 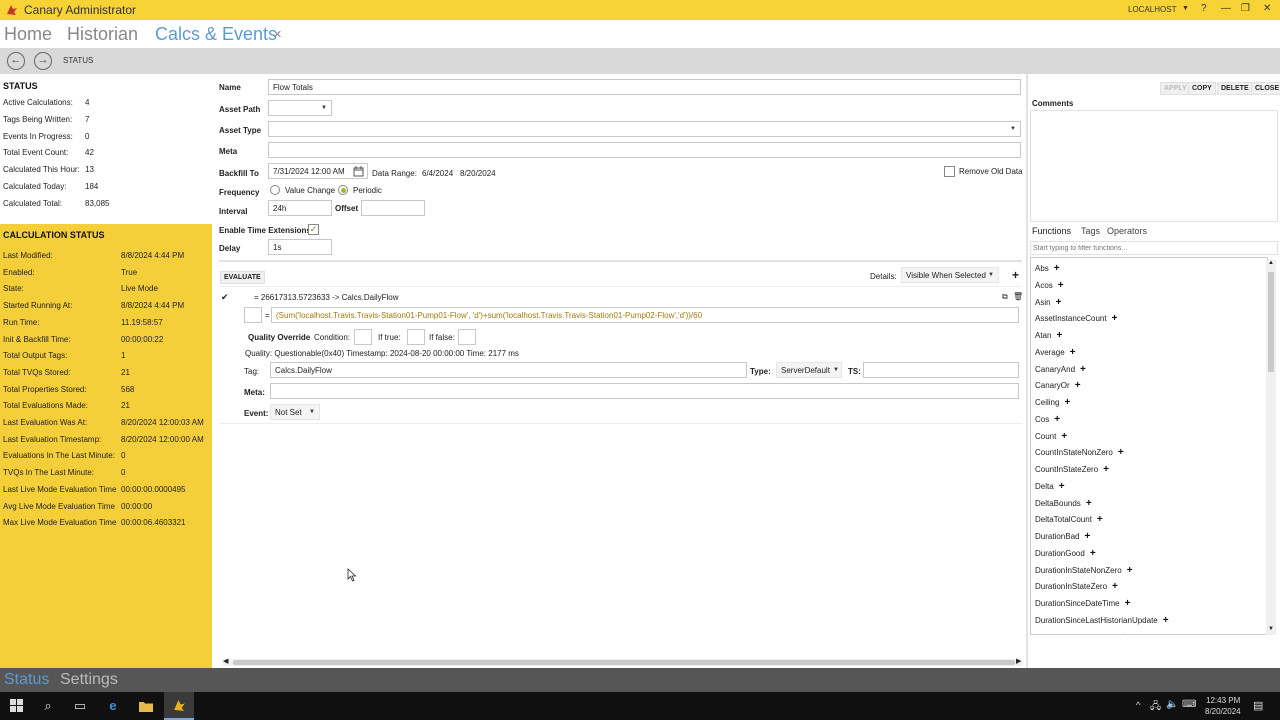 What do you see at coordinates (1048, 302) in the screenshot?
I see `function-item: Asin +` at bounding box center [1048, 302].